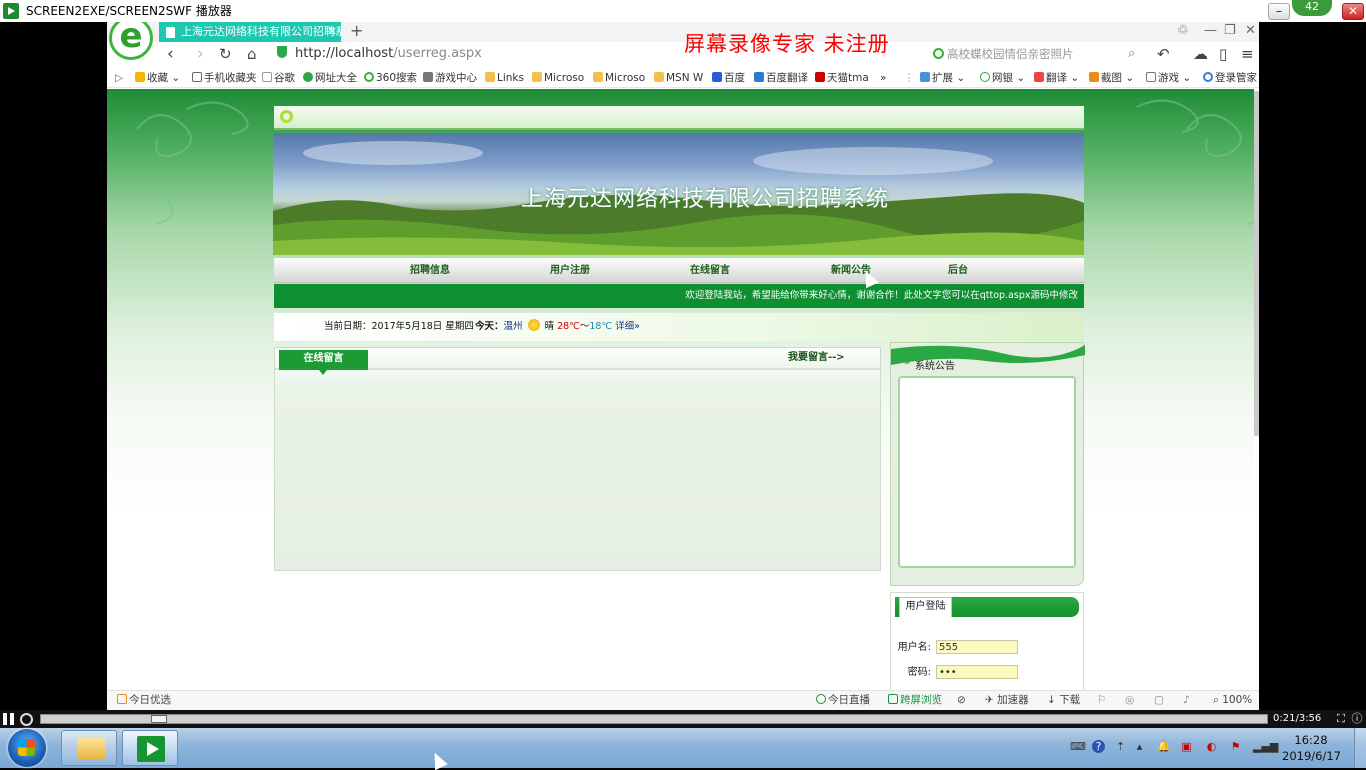 The image size is (1366, 770). I want to click on bookmark-item: 谷歌, so click(278, 78).